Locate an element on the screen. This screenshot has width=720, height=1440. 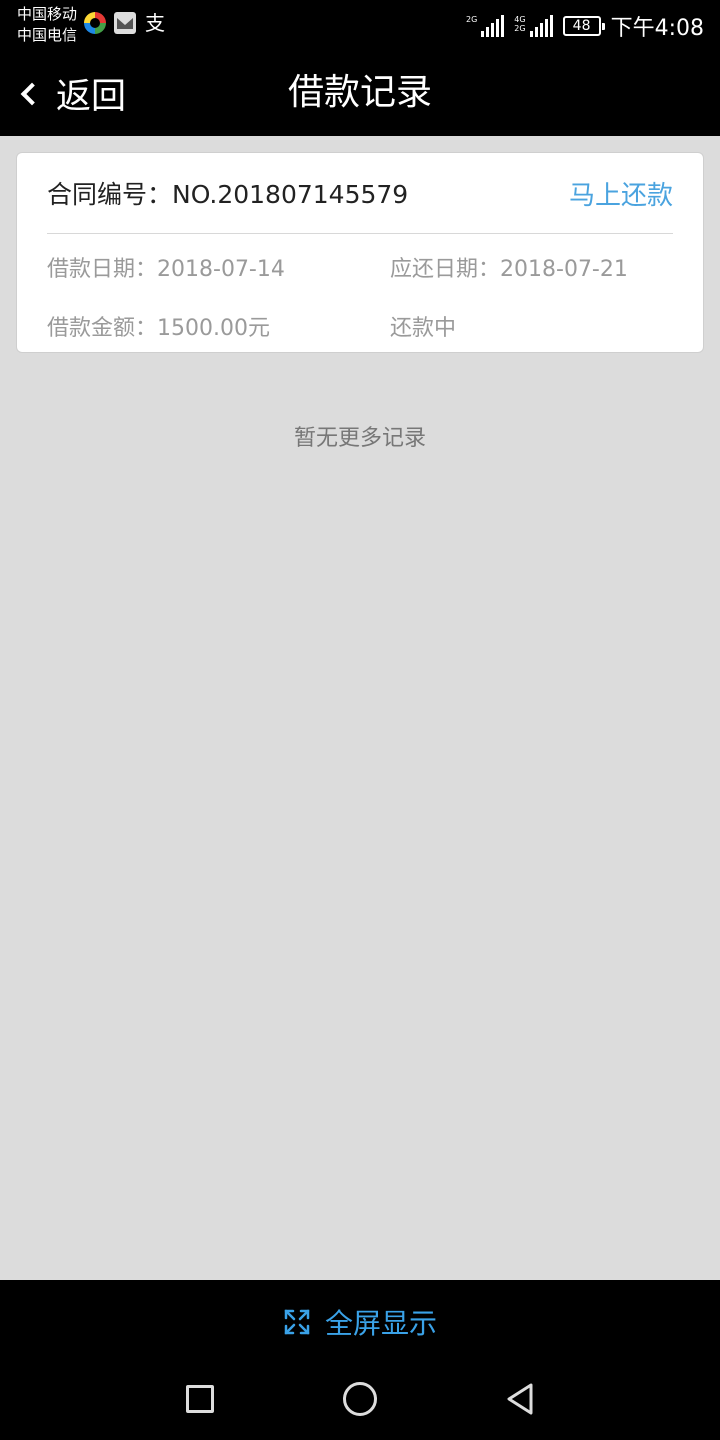
divider is located at coordinates (360, 233).